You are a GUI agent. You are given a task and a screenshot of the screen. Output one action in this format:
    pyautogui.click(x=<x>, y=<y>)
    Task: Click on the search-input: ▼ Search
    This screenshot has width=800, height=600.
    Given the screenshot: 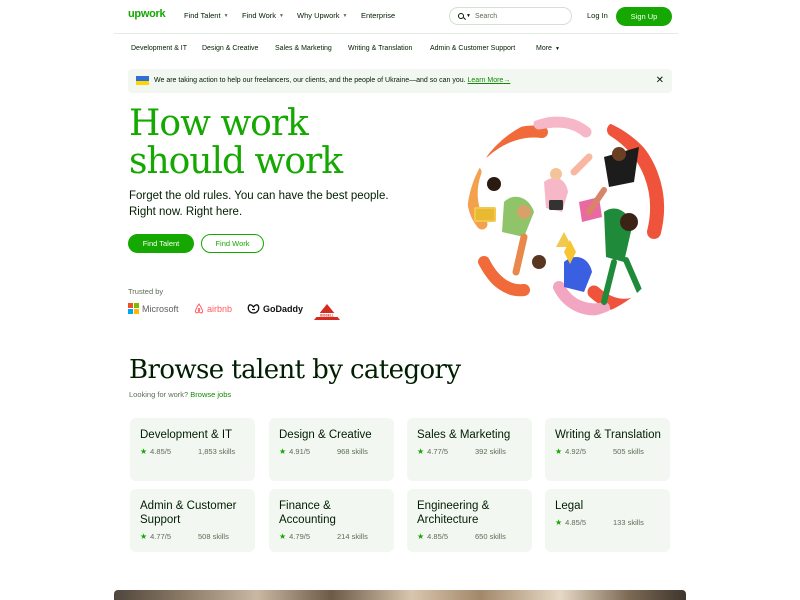 What is the action you would take?
    pyautogui.click(x=510, y=16)
    